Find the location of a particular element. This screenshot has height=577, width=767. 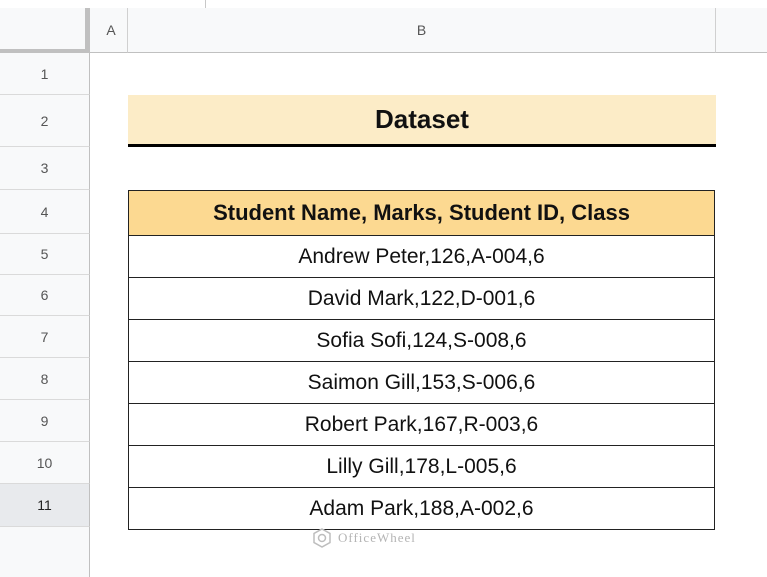

table-header-cell: Student Name, Marks, Student ID, Class is located at coordinates (421, 213).